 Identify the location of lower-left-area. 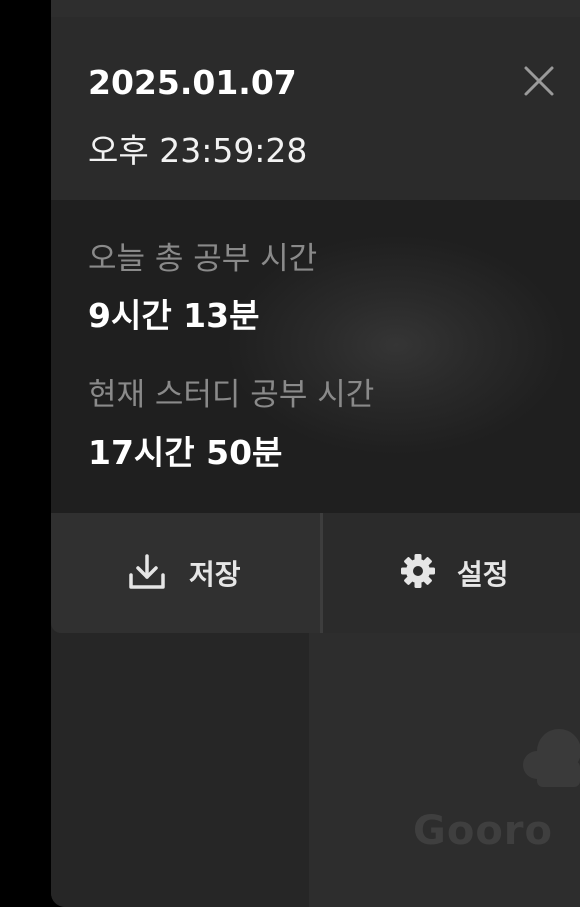
(180, 770).